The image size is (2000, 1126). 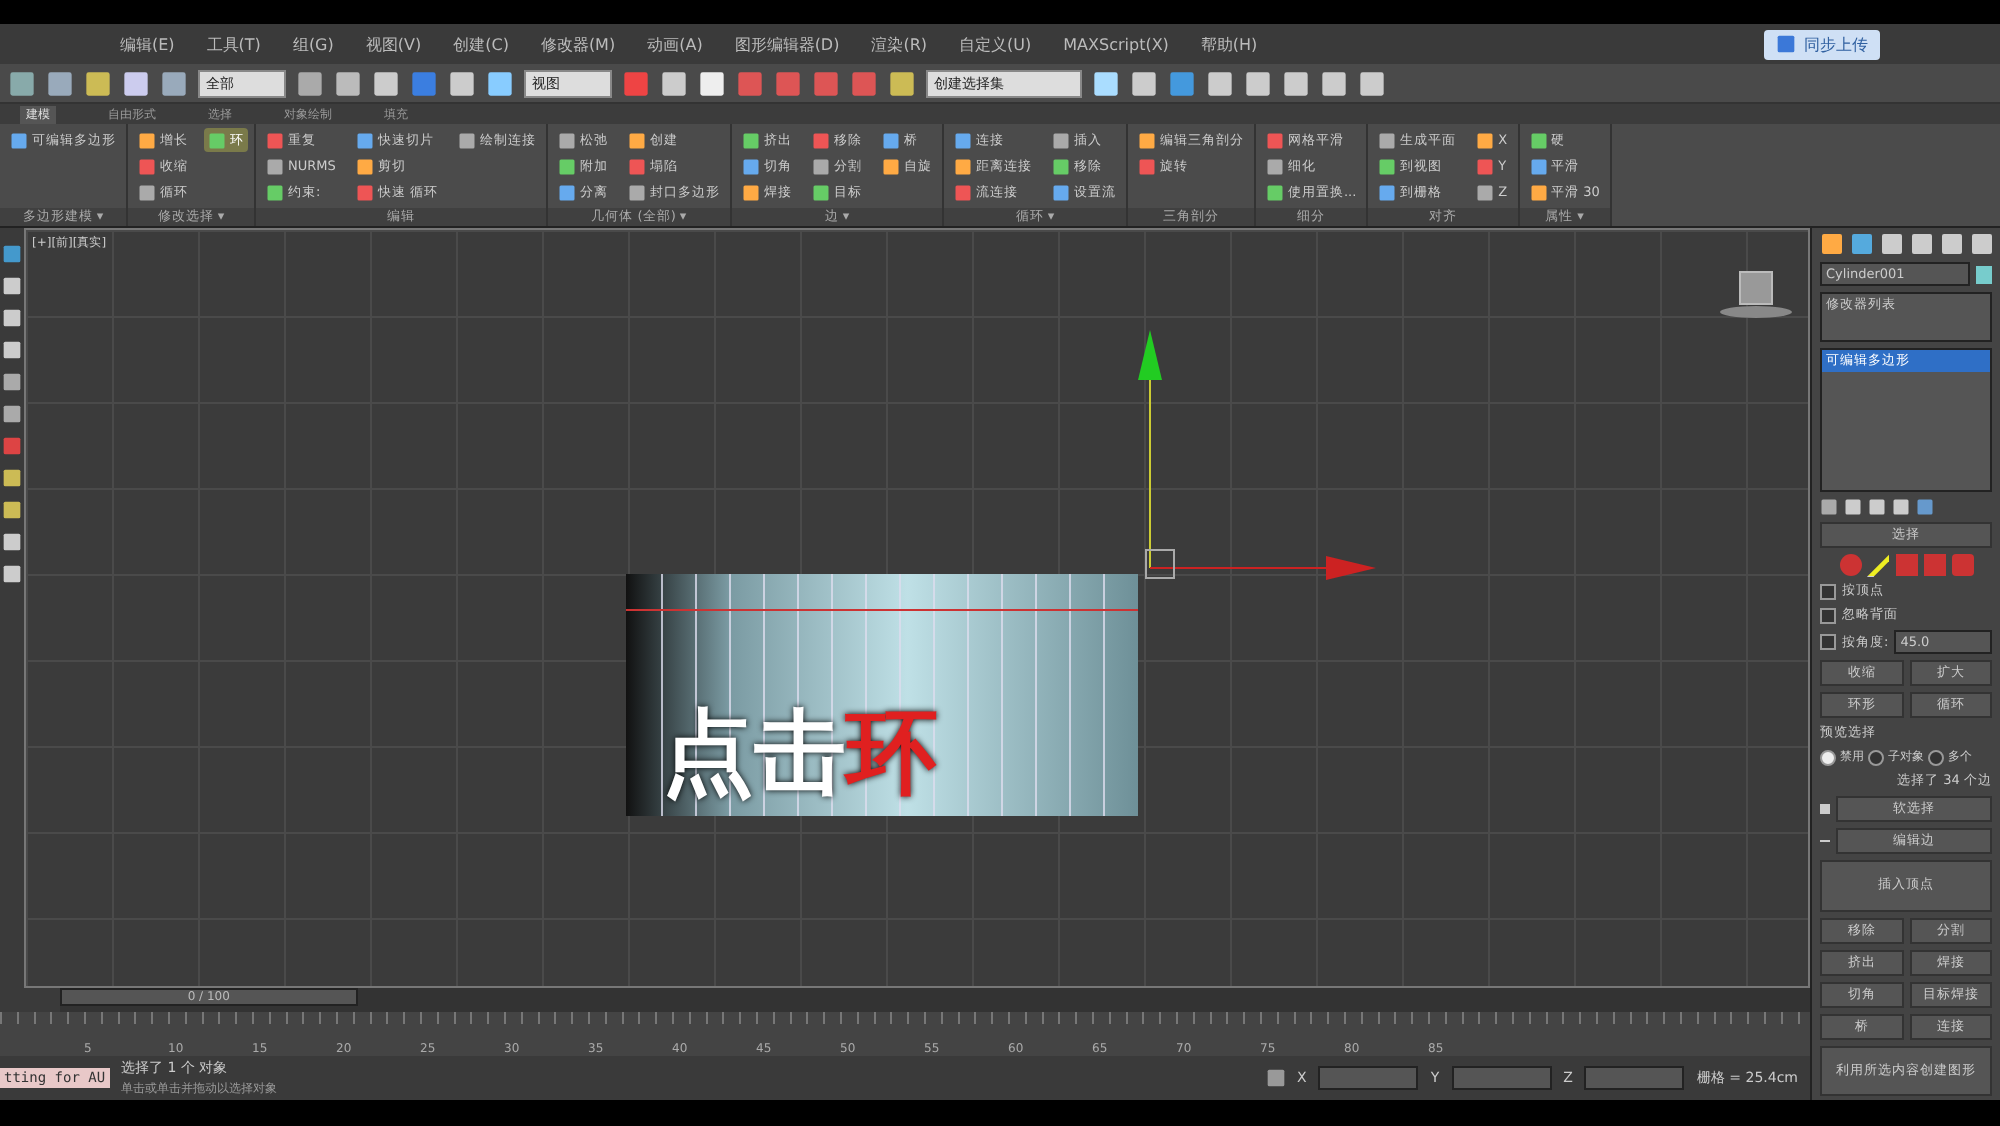 I want to click on menu-item: 自定义(U), so click(x=995, y=44).